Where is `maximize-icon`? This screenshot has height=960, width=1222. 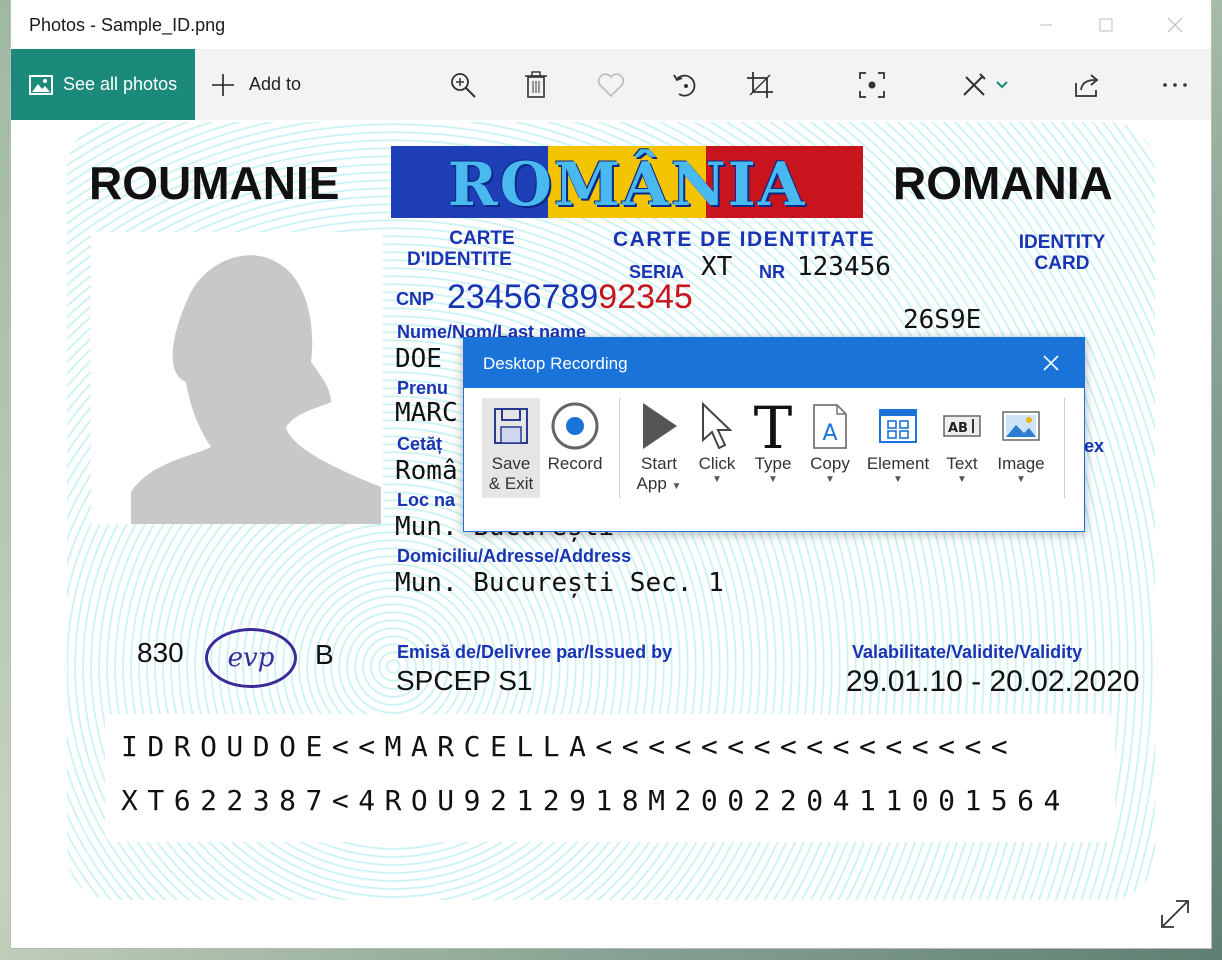
maximize-icon is located at coordinates (1106, 25).